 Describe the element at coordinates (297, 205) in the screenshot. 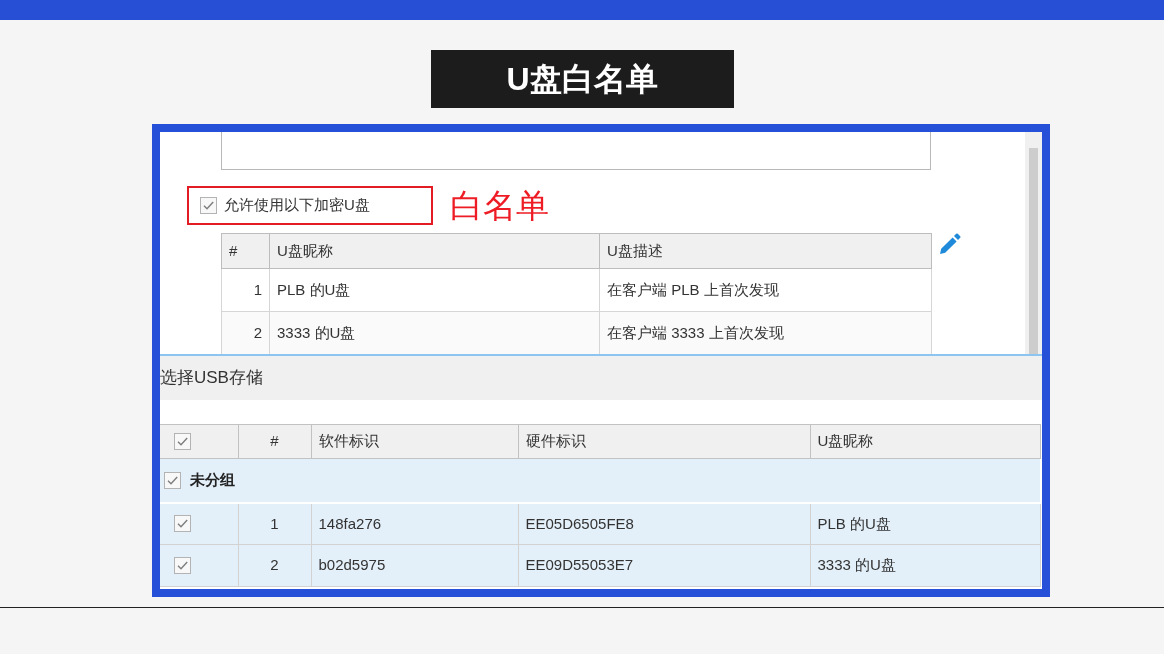

I see `checkbox-label: 允许使用以下加密U盘` at that location.